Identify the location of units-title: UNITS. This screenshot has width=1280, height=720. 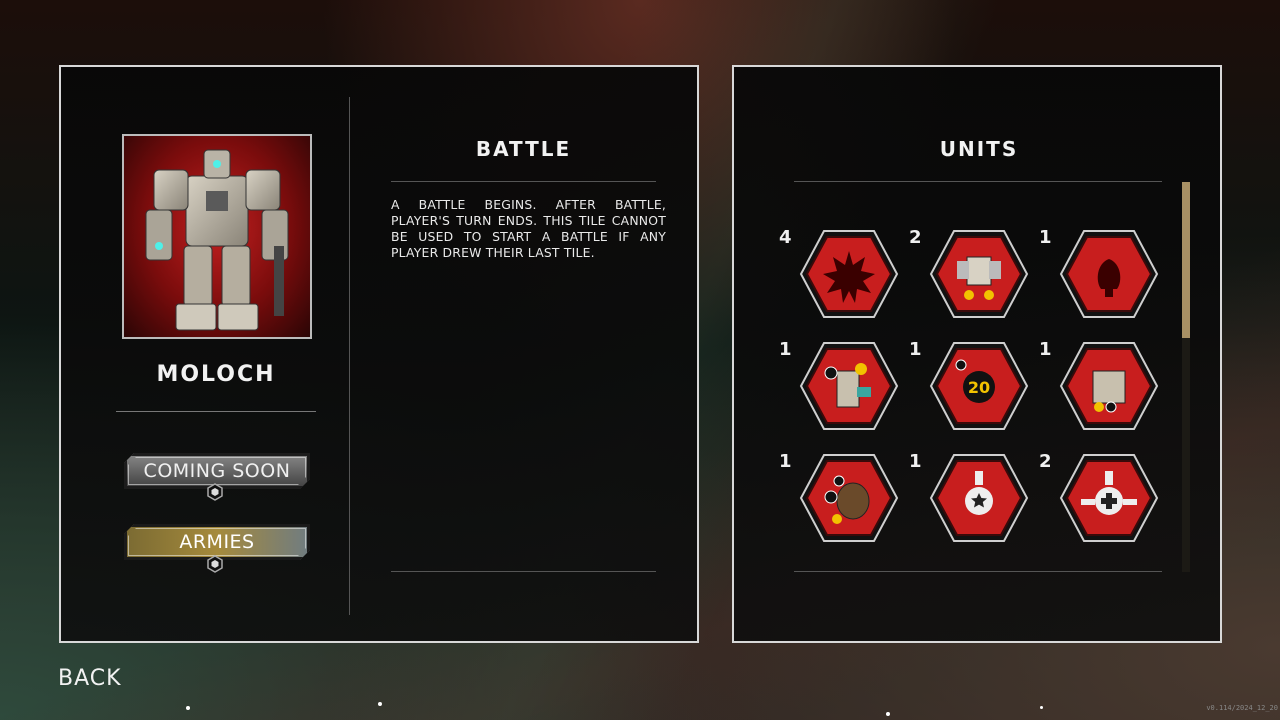
(979, 149).